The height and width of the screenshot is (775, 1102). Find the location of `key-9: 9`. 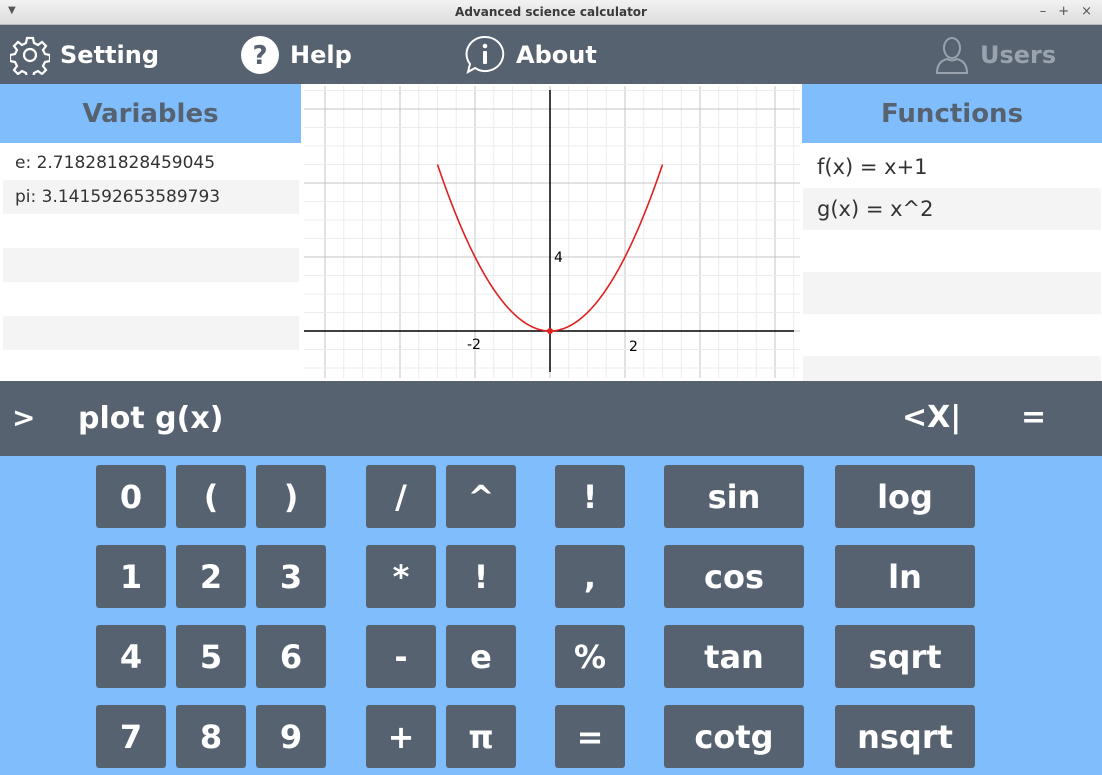

key-9: 9 is located at coordinates (291, 736).